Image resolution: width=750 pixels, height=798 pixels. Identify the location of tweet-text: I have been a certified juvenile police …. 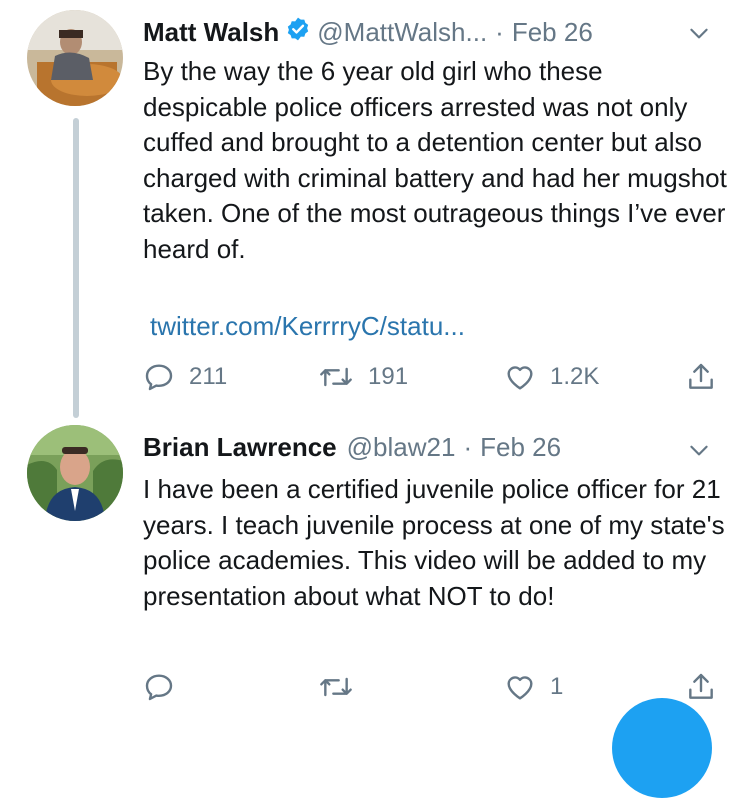
(434, 542).